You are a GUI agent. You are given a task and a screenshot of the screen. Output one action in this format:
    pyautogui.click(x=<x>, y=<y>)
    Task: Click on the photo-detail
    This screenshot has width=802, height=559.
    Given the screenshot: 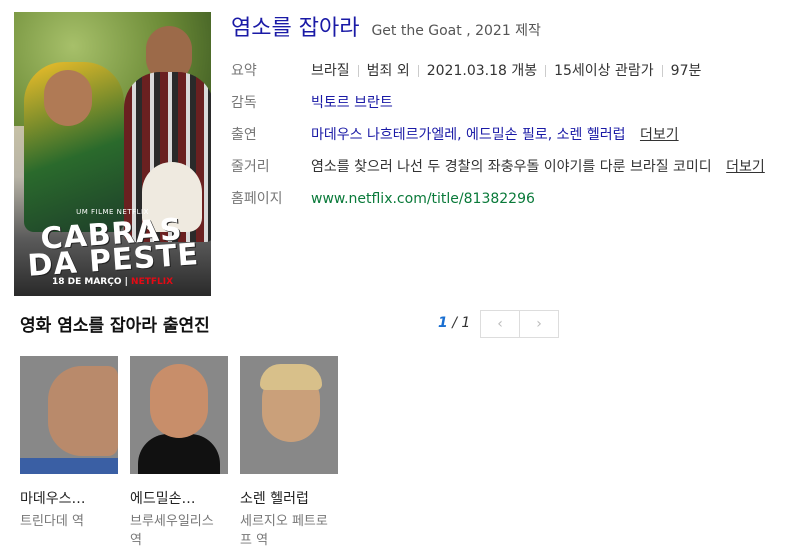 What is the action you would take?
    pyautogui.click(x=69, y=466)
    